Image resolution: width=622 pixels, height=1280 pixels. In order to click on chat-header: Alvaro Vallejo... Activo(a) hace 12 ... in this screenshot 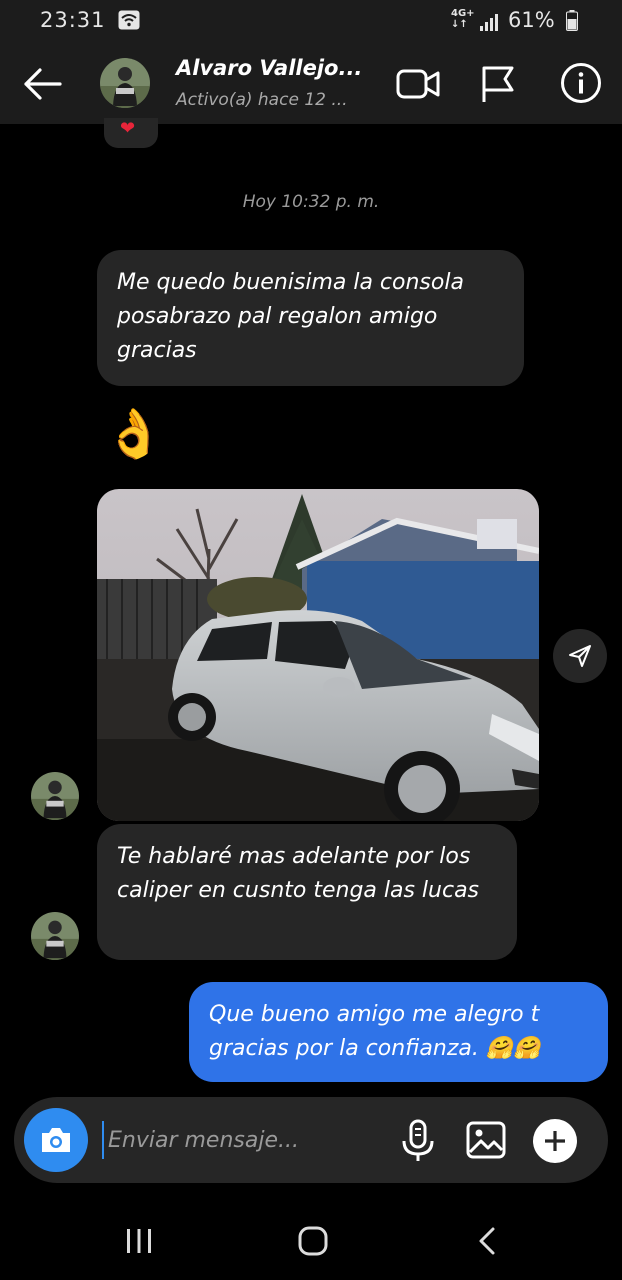, I will do `click(311, 84)`.